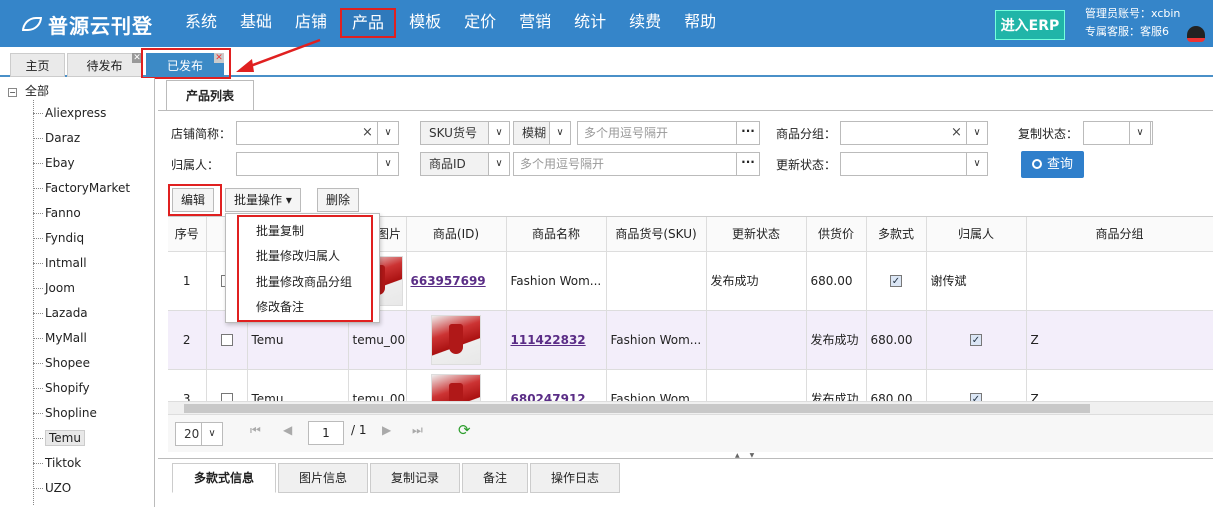  I want to click on tree-item-fanno: Fanno, so click(57, 213).